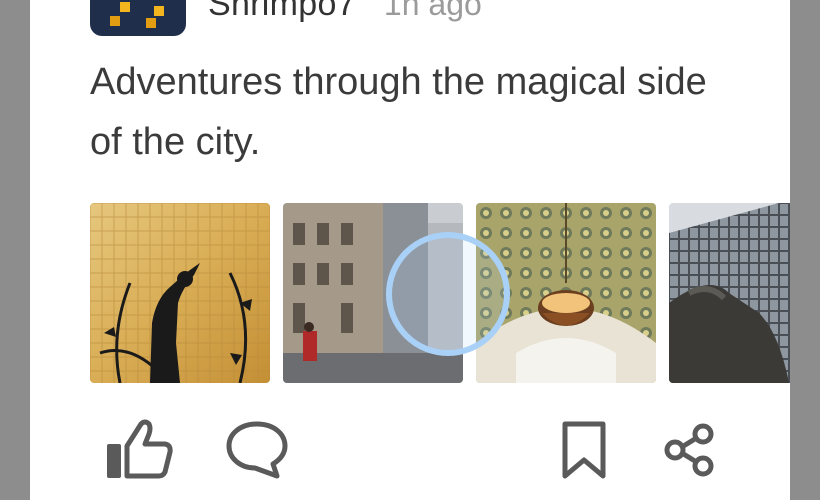 Image resolution: width=820 pixels, height=500 pixels. I want to click on share-button, so click(690, 450).